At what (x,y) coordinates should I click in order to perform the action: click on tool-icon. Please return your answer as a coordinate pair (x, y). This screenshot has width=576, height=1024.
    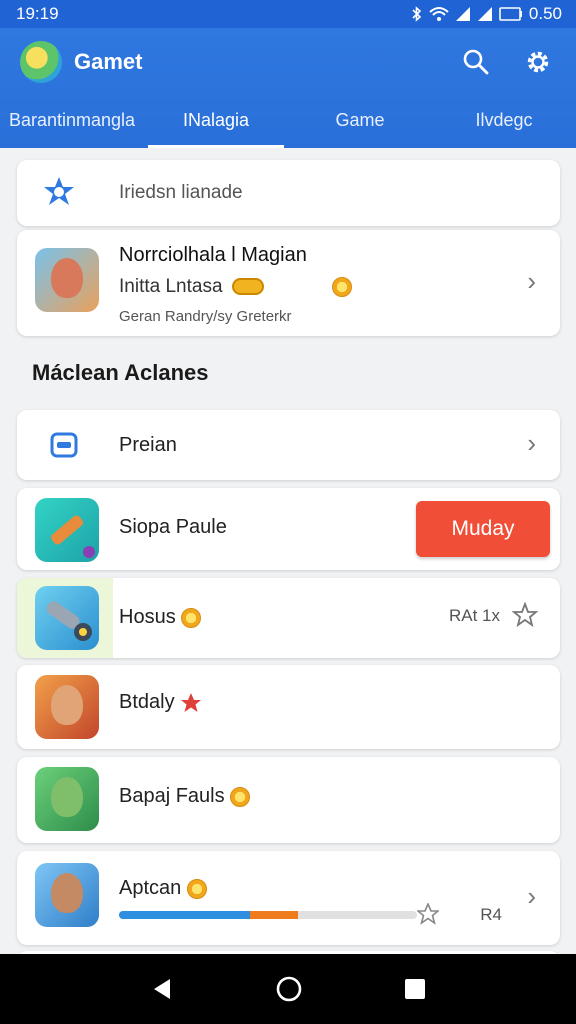
    Looking at the image, I should click on (72, 536).